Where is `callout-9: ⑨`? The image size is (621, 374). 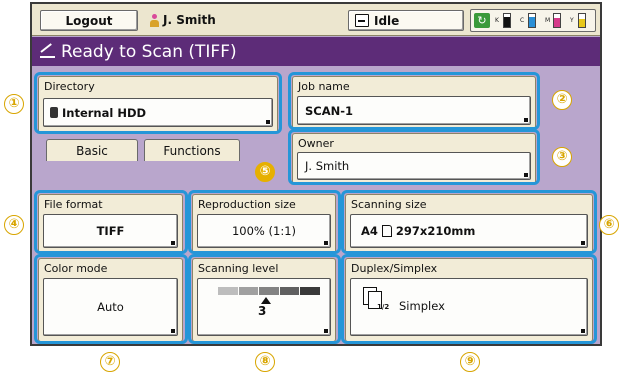 callout-9: ⑨ is located at coordinates (470, 362).